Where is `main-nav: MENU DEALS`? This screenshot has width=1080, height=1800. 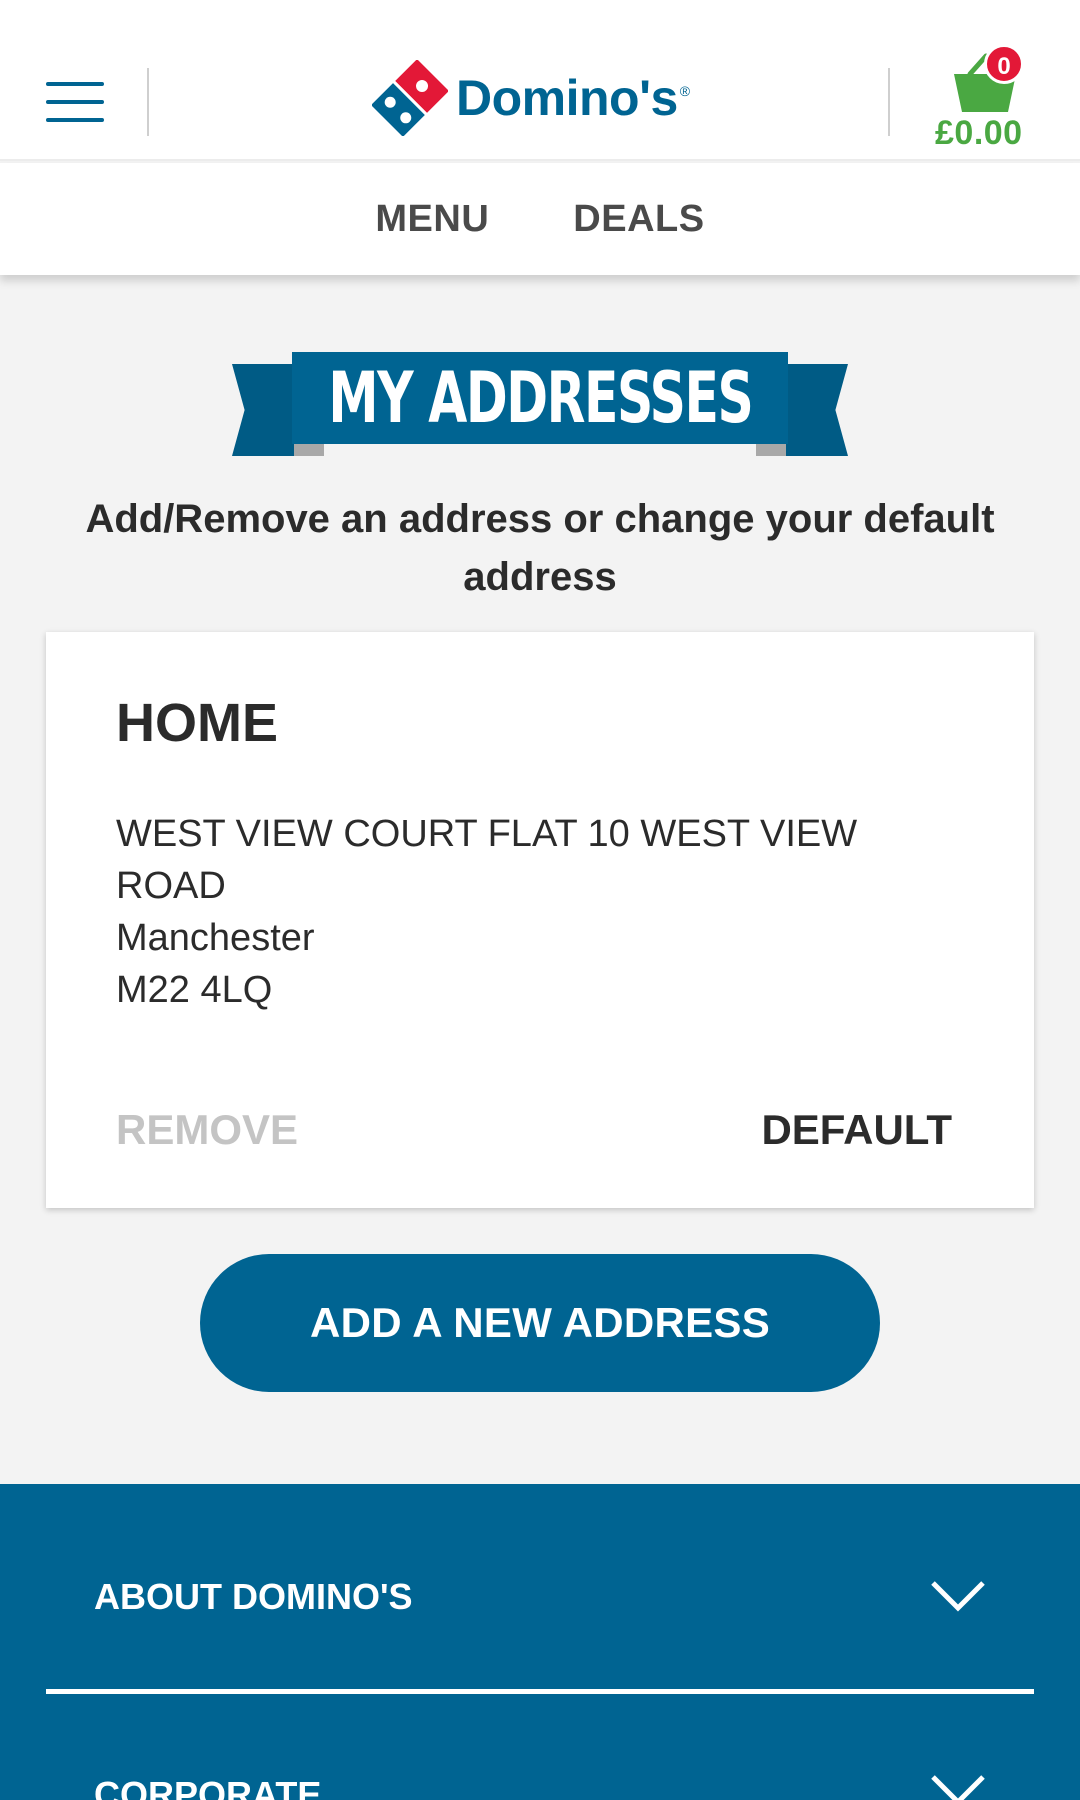 main-nav: MENU DEALS is located at coordinates (540, 219).